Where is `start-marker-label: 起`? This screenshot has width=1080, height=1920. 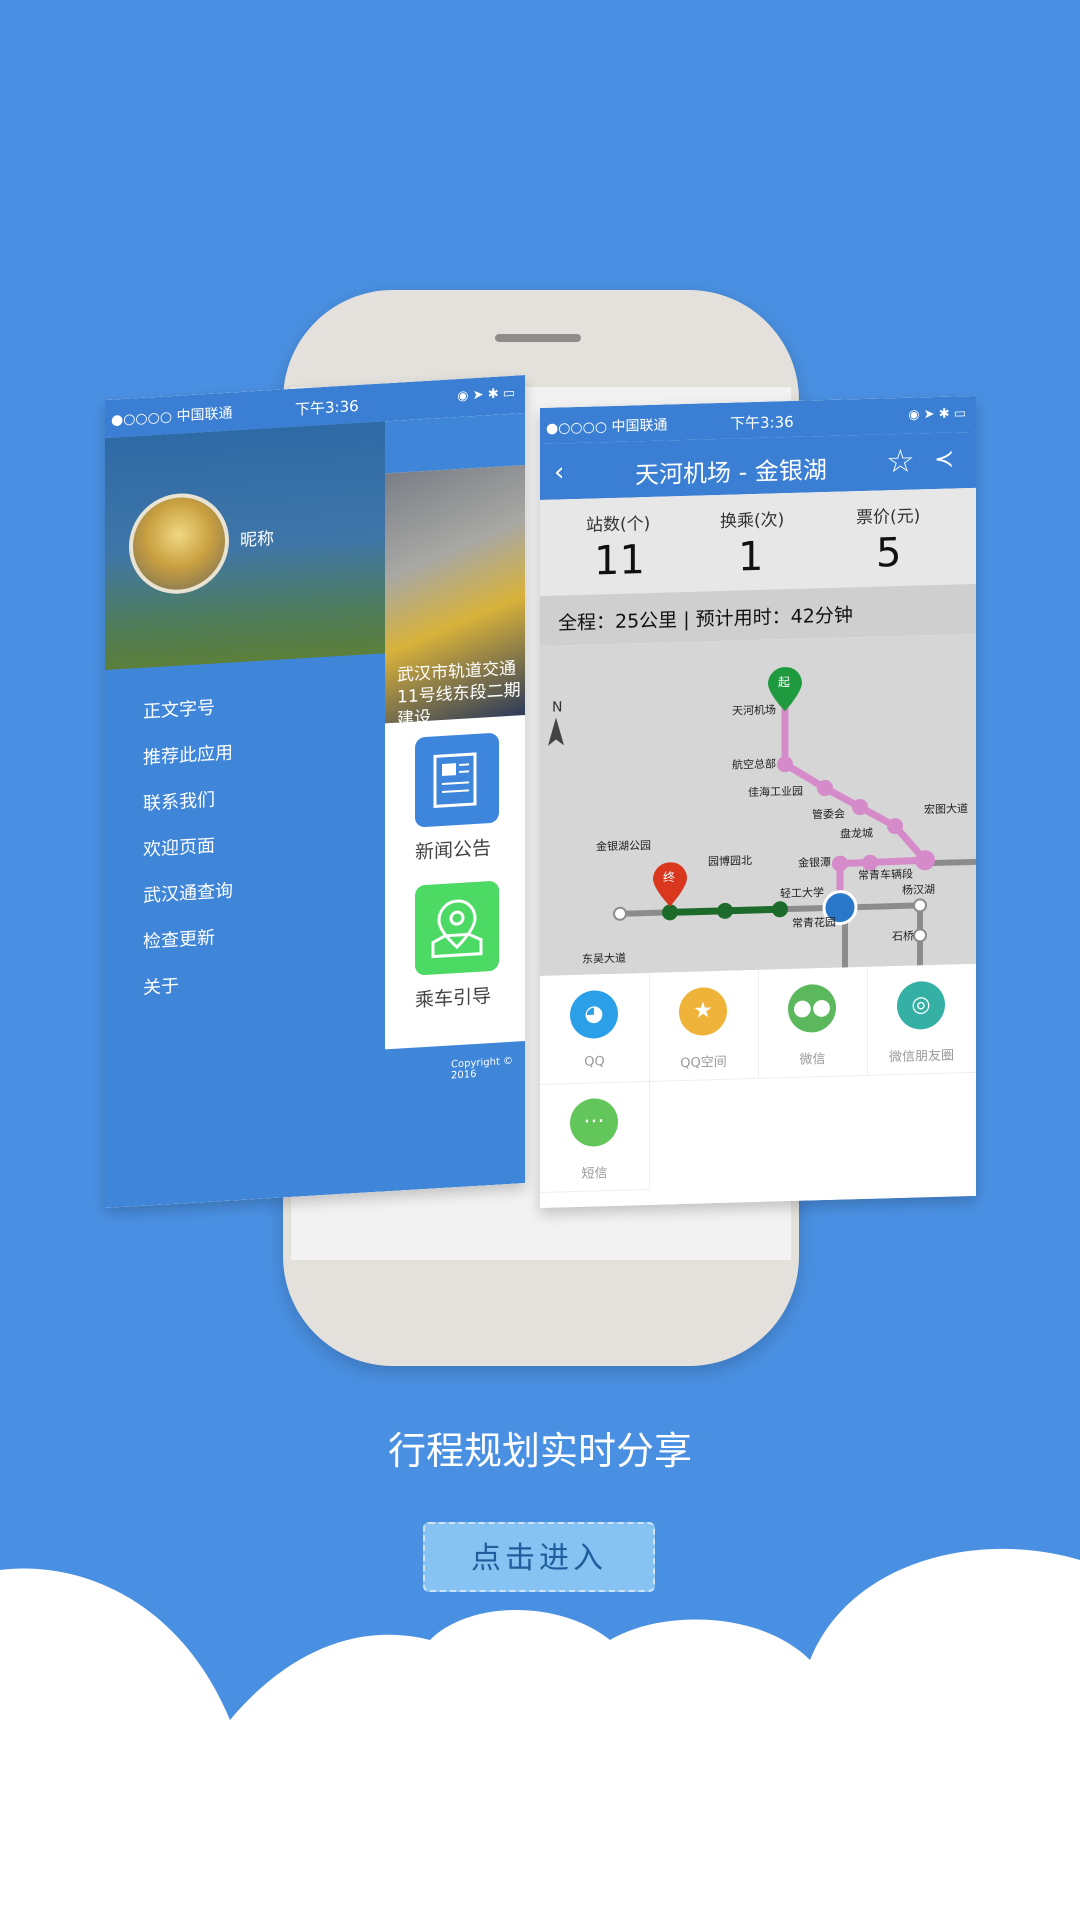 start-marker-label: 起 is located at coordinates (784, 682).